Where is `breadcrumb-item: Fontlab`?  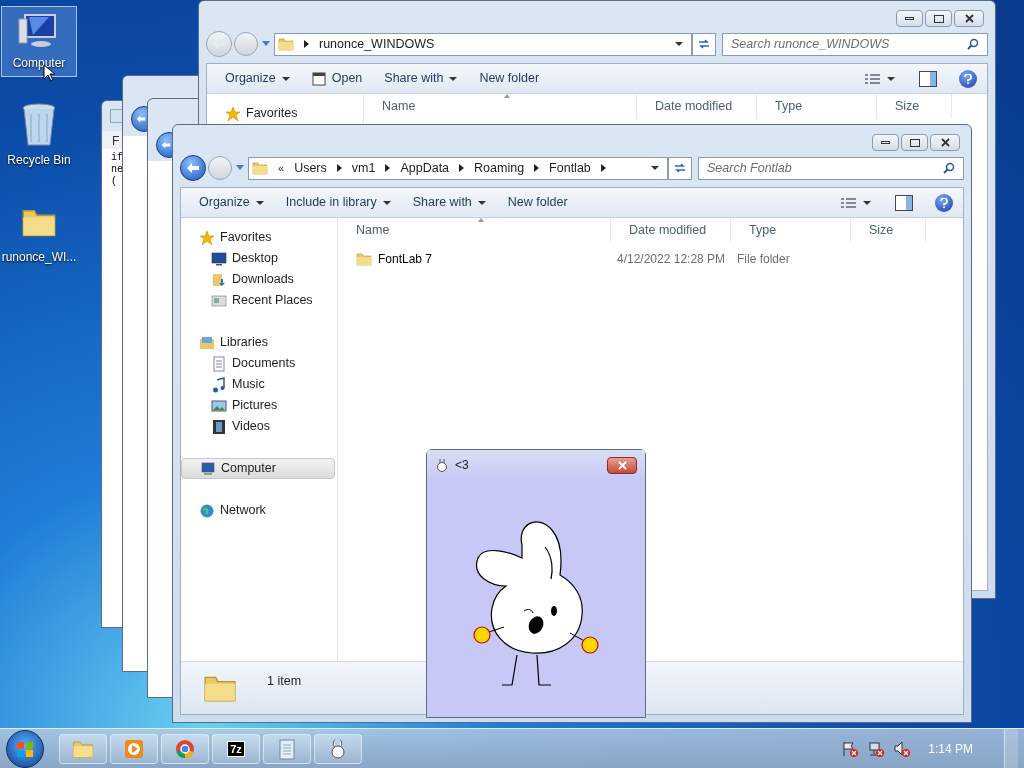
breadcrumb-item: Fontlab is located at coordinates (570, 168).